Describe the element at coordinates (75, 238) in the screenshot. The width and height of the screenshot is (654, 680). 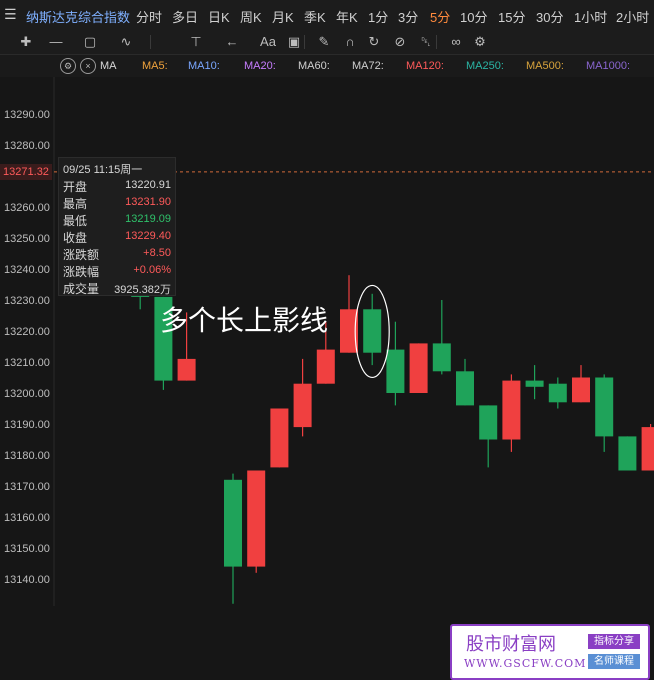
I see `info-label: 收盘` at that location.